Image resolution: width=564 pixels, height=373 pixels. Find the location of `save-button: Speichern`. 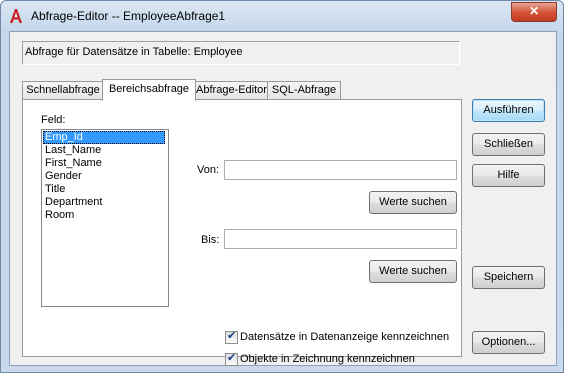

save-button: Speichern is located at coordinates (508, 277).